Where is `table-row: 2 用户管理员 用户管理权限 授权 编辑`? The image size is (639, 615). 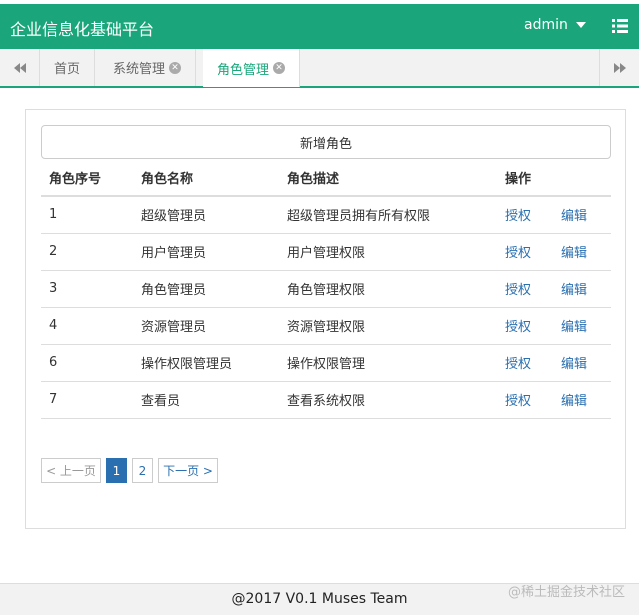
table-row: 2 用户管理员 用户管理权限 授权 编辑 is located at coordinates (326, 252).